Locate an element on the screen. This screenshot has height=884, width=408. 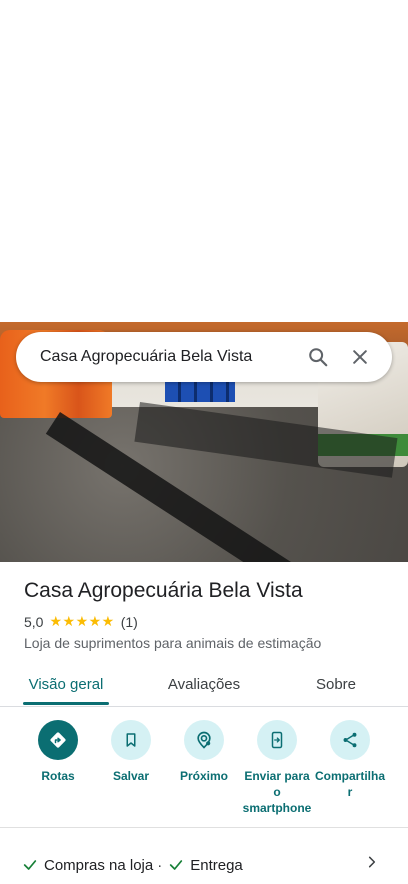
feature-delivery: Entrega is located at coordinates (216, 865).